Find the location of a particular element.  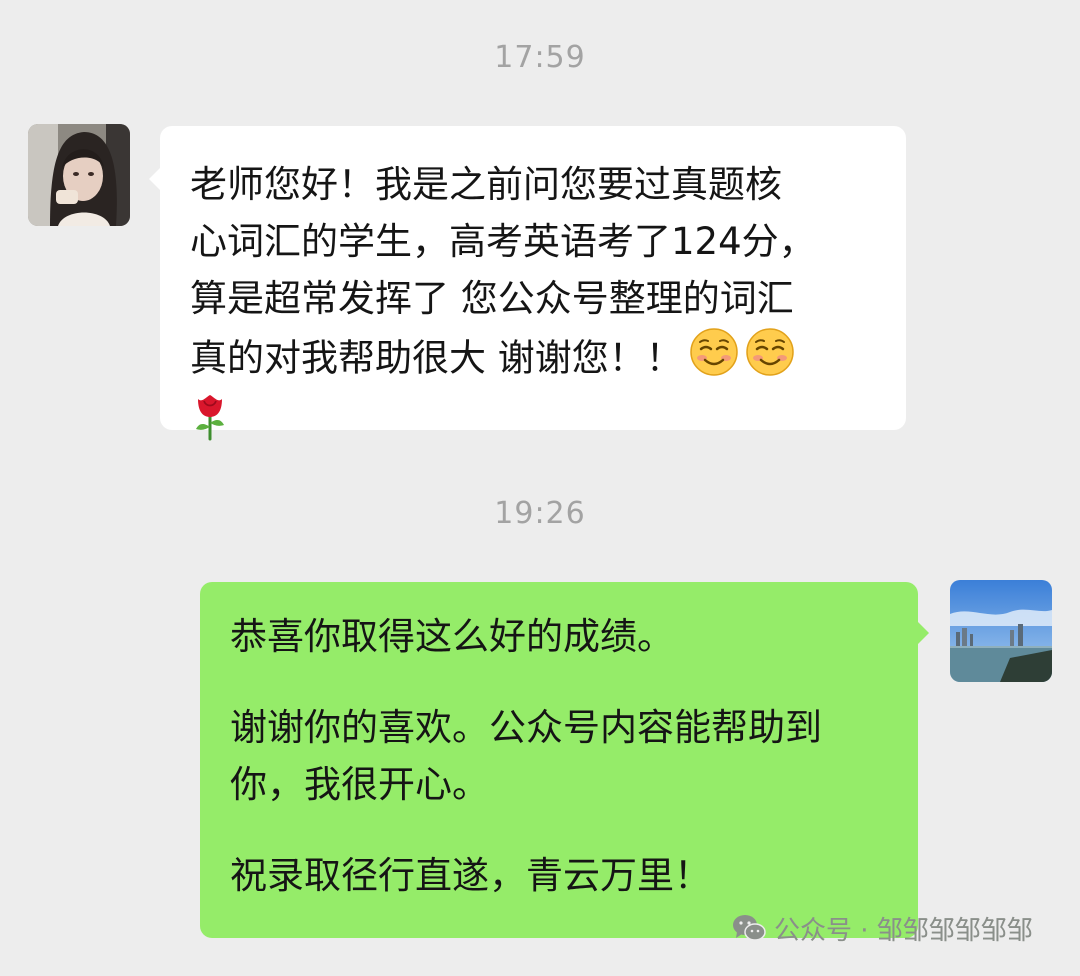

message-line: 恭喜你取得这么好的成绩。 is located at coordinates (452, 636).